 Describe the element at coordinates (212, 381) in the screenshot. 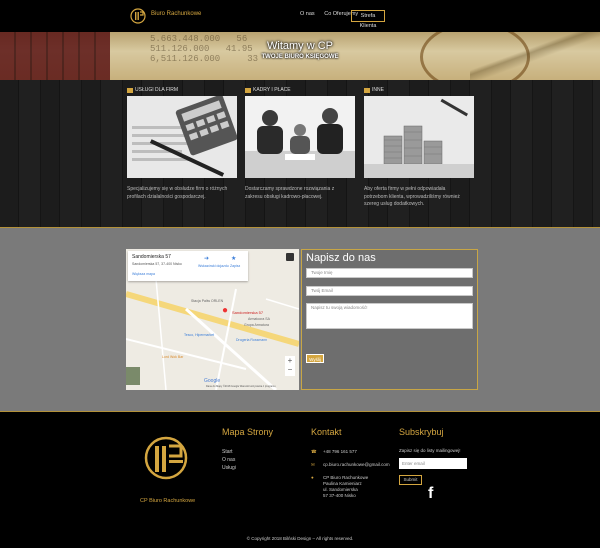

I see `google-logo: Google` at that location.